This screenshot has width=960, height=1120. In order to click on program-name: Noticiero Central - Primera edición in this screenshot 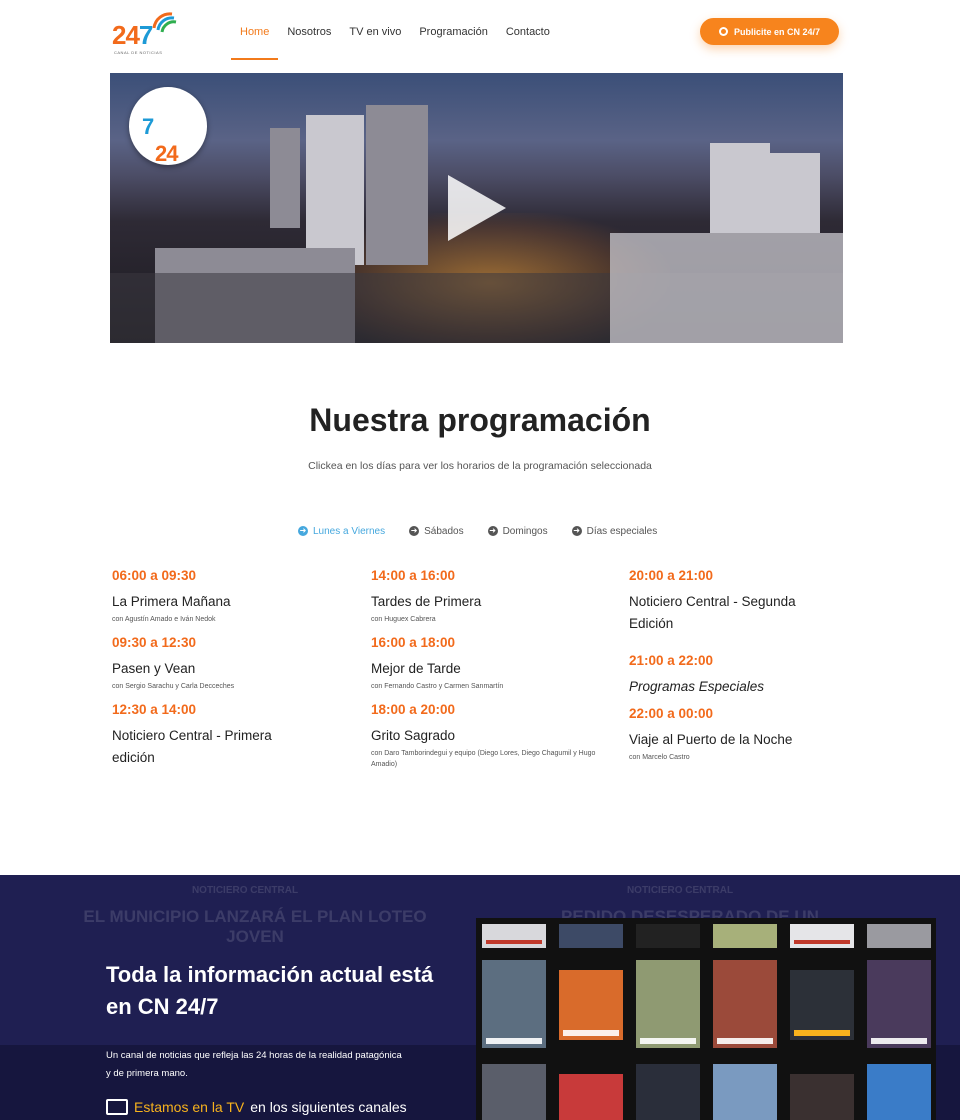, I will do `click(192, 746)`.